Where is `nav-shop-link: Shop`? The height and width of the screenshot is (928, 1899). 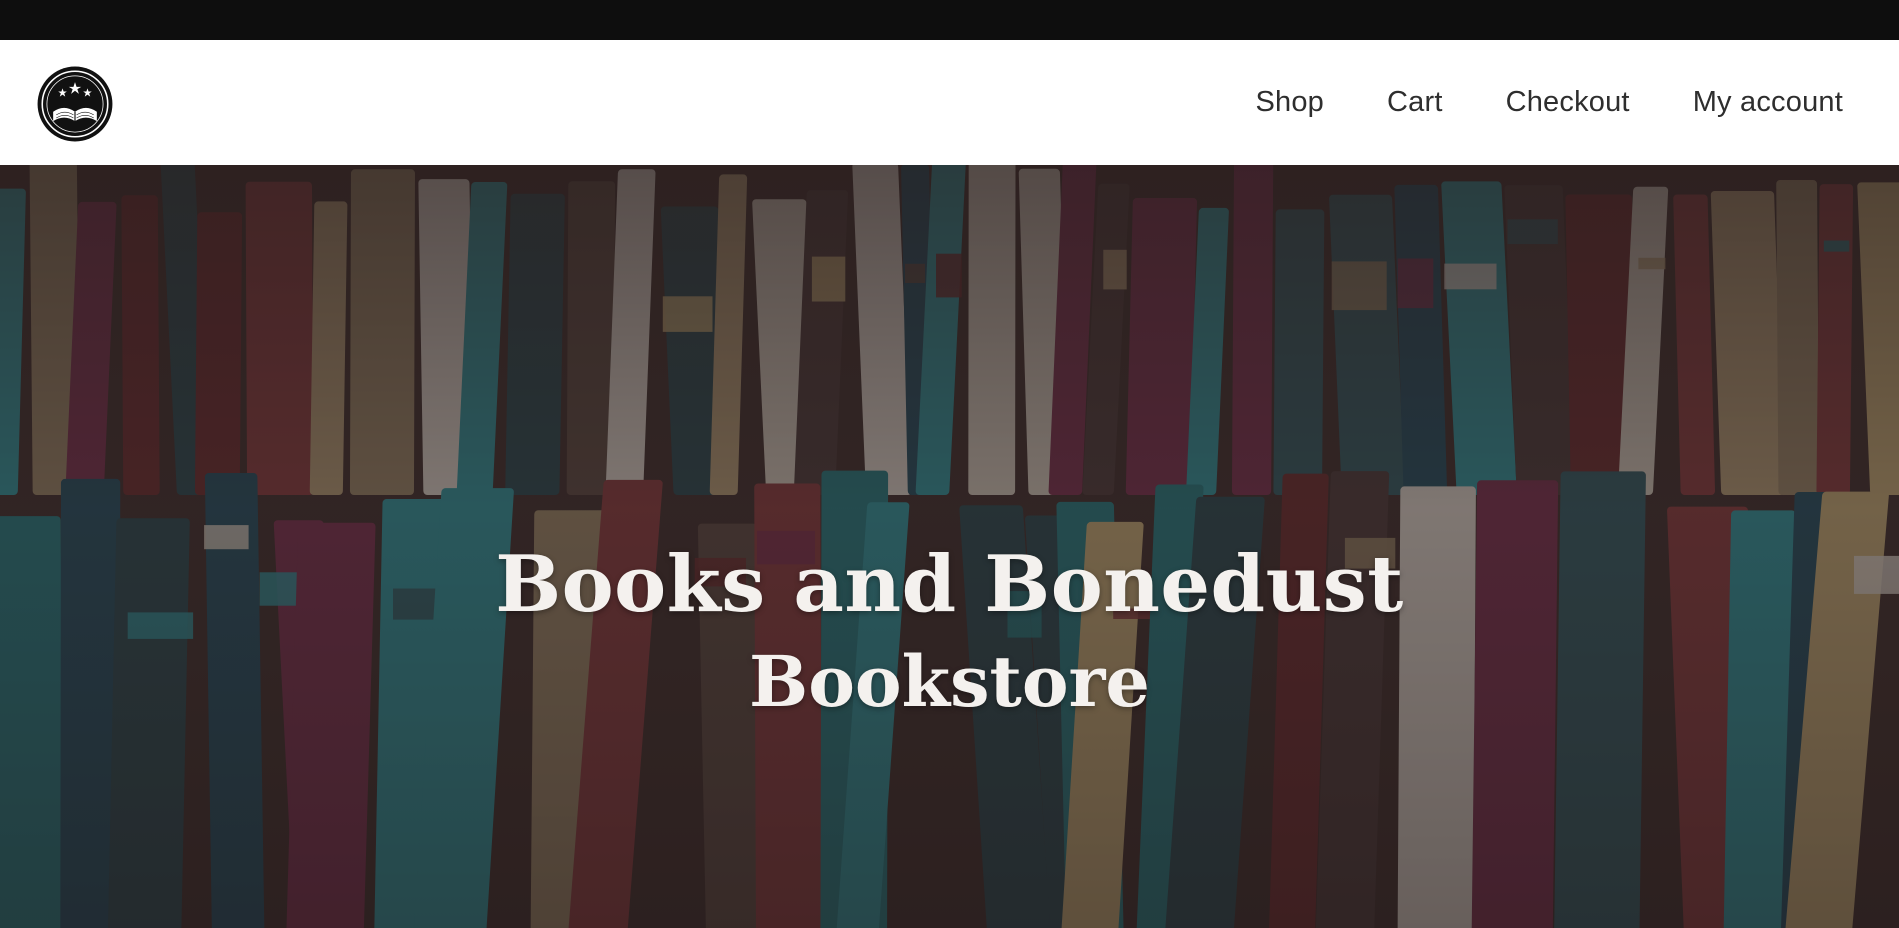
nav-shop-link: Shop is located at coordinates (1289, 102).